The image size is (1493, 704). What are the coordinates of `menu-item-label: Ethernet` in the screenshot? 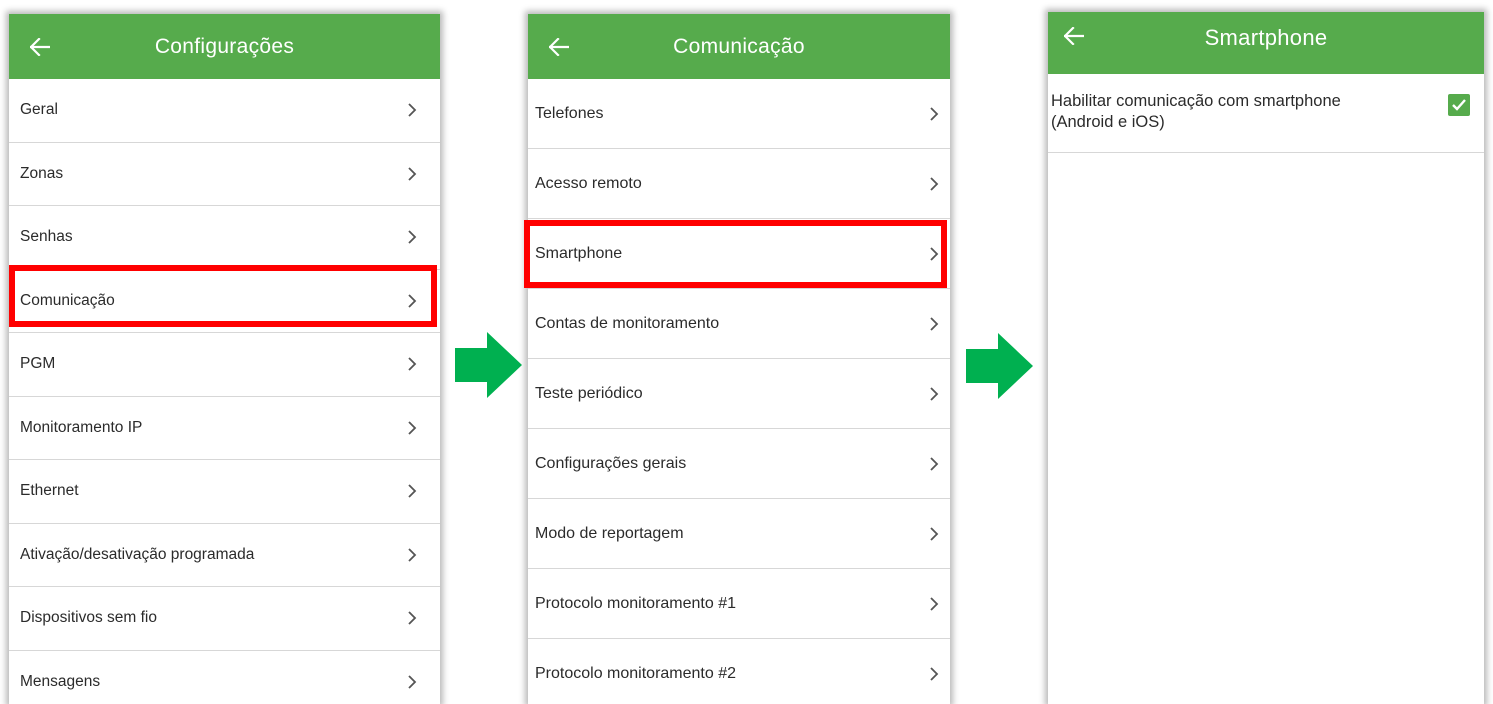 It's located at (49, 491).